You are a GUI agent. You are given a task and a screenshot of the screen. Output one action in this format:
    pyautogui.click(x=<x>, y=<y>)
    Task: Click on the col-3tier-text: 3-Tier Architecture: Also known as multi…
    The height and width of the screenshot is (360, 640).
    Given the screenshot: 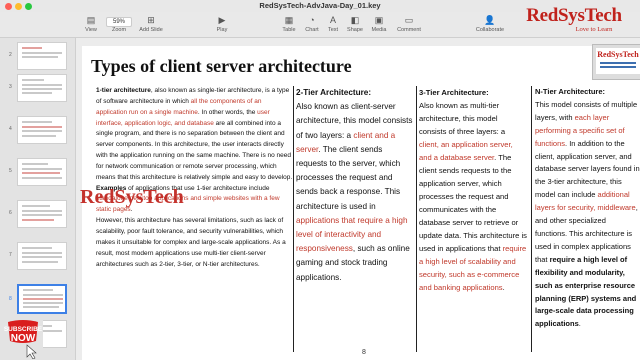 What is the action you would take?
    pyautogui.click(x=473, y=190)
    